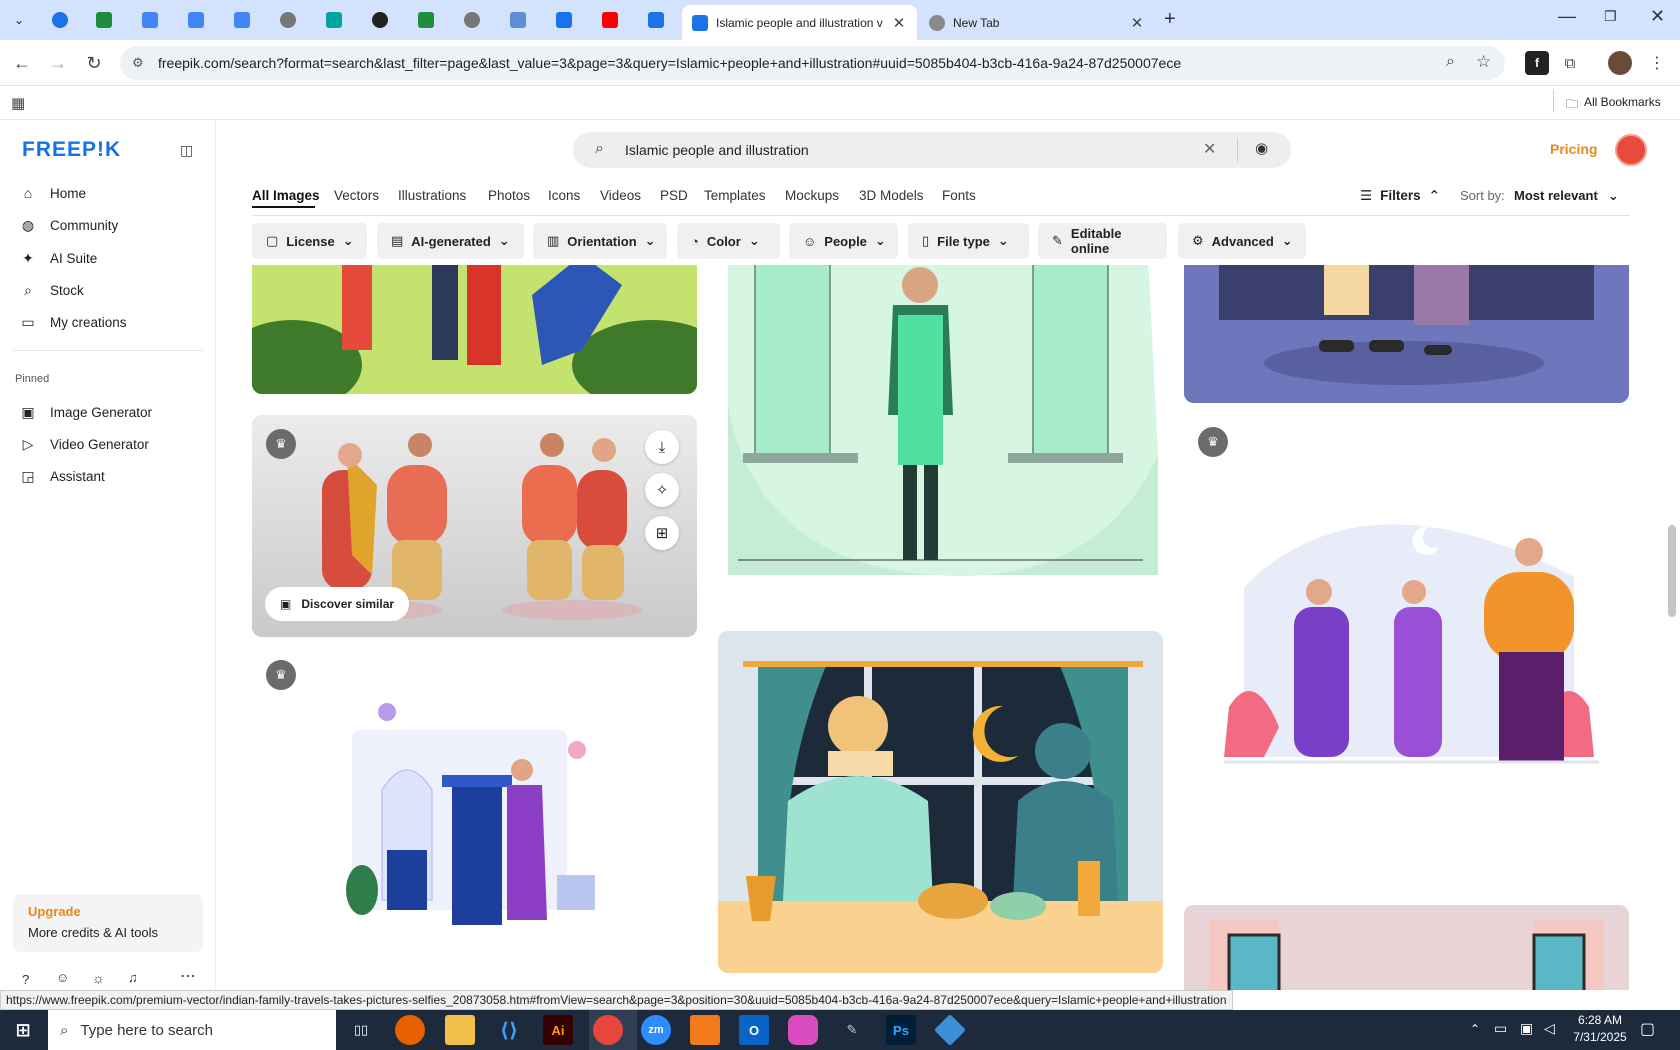 The image size is (1680, 1050). I want to click on pinned-tab-sheets, so click(104, 20).